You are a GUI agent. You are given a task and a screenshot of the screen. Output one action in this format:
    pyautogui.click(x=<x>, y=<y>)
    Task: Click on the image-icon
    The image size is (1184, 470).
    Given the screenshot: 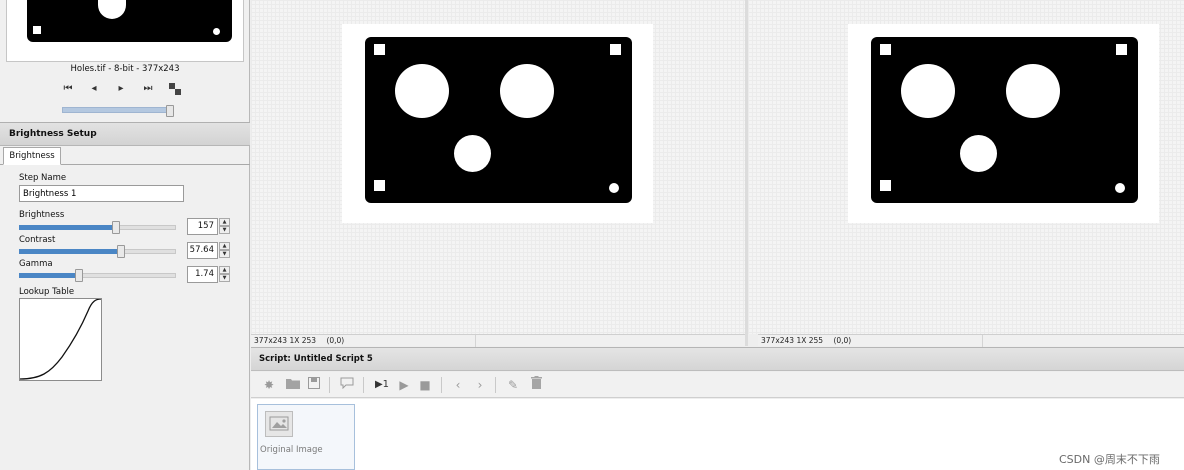 What is the action you would take?
    pyautogui.click(x=279, y=424)
    